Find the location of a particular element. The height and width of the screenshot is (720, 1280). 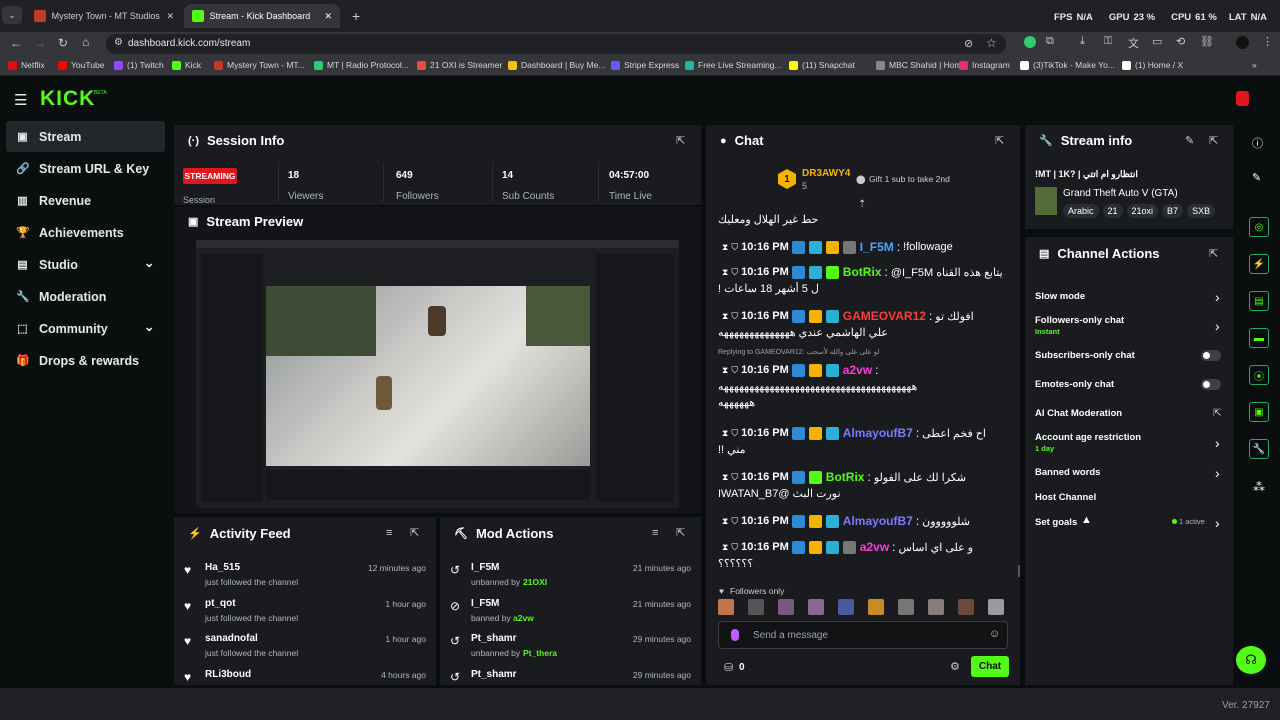

moderator-name: 21OXI is located at coordinates (535, 582).